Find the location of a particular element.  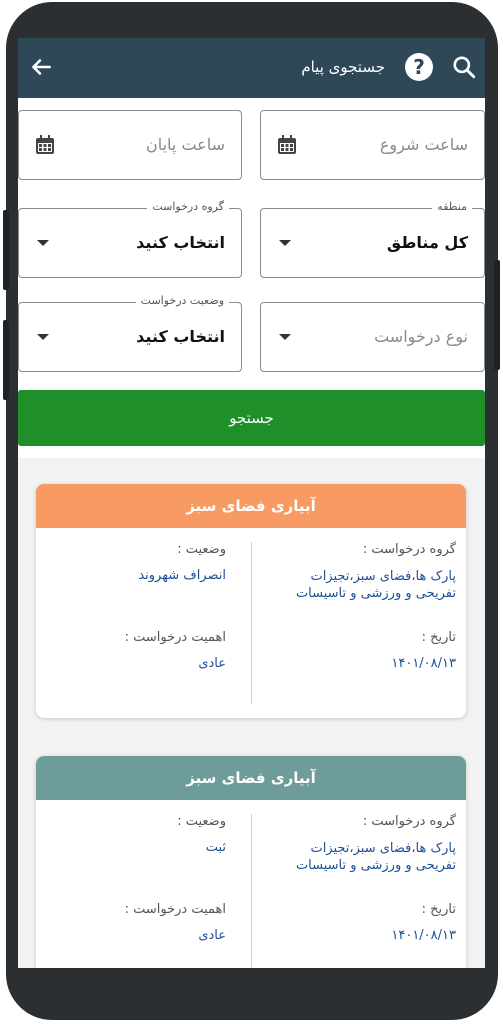

end-time-field: ساعت پایان is located at coordinates (130, 145).